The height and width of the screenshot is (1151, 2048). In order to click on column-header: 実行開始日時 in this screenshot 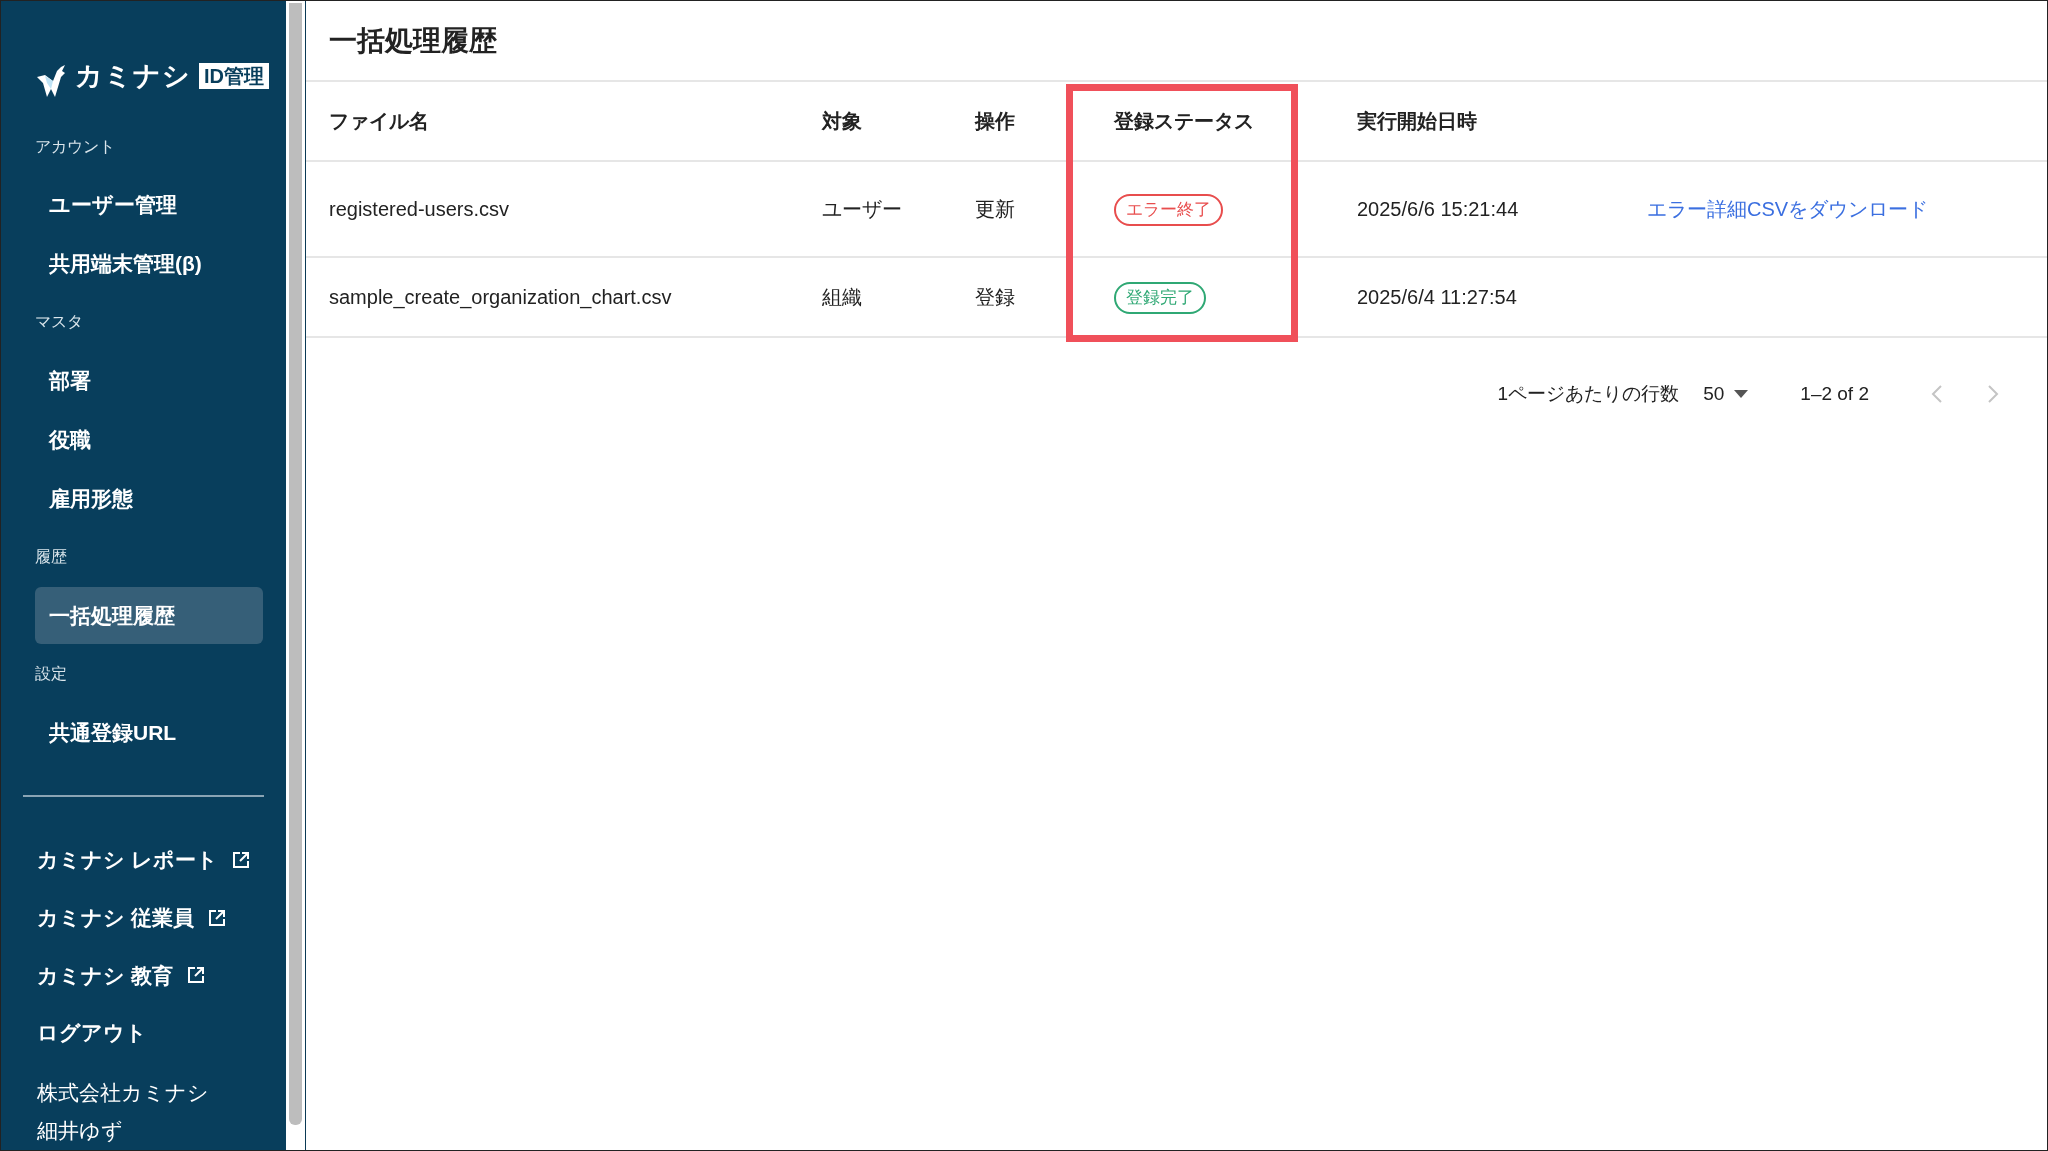, I will do `click(1417, 121)`.